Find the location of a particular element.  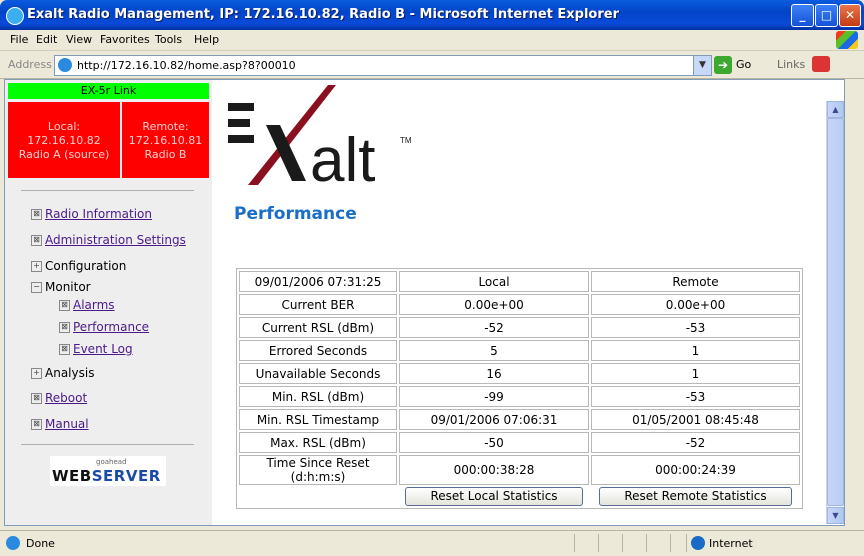

go-button: ➔ Go is located at coordinates (738, 65).